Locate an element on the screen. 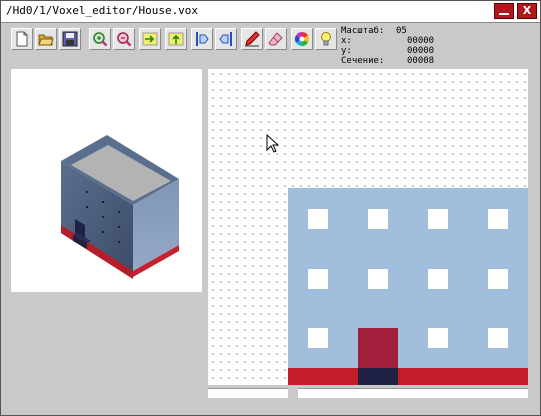  arrow-right-icon is located at coordinates (150, 39).